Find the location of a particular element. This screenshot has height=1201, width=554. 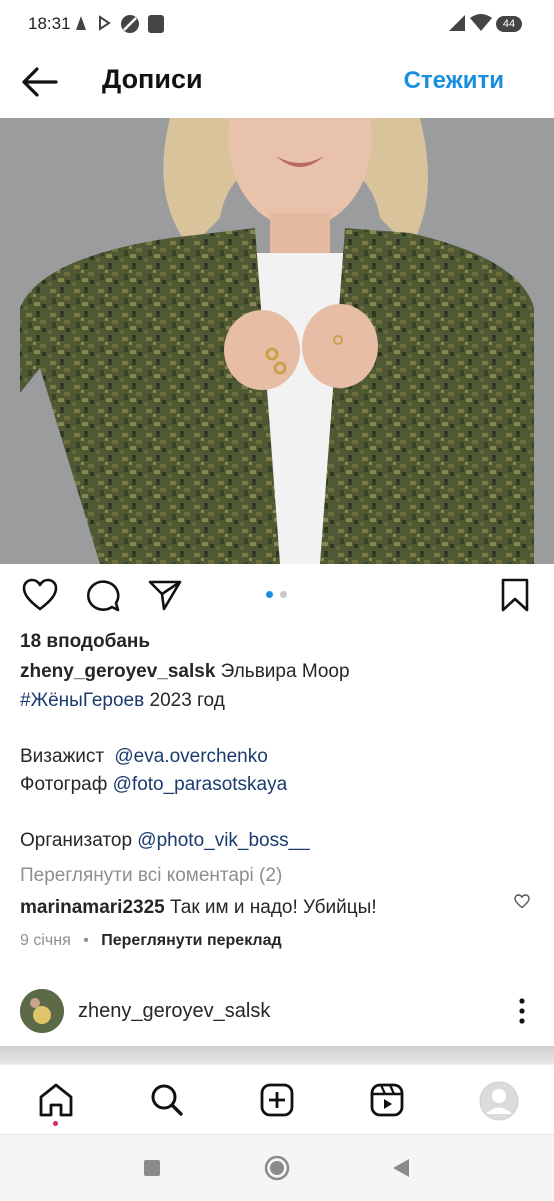

signal-icon is located at coordinates (457, 23).